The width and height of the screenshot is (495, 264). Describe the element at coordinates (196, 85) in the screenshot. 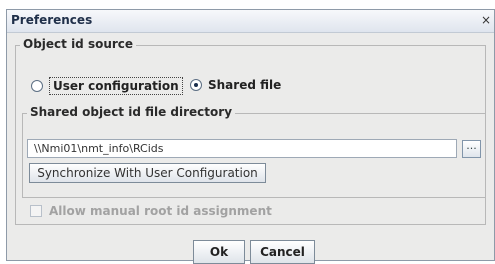

I see `radio-button-selected` at that location.